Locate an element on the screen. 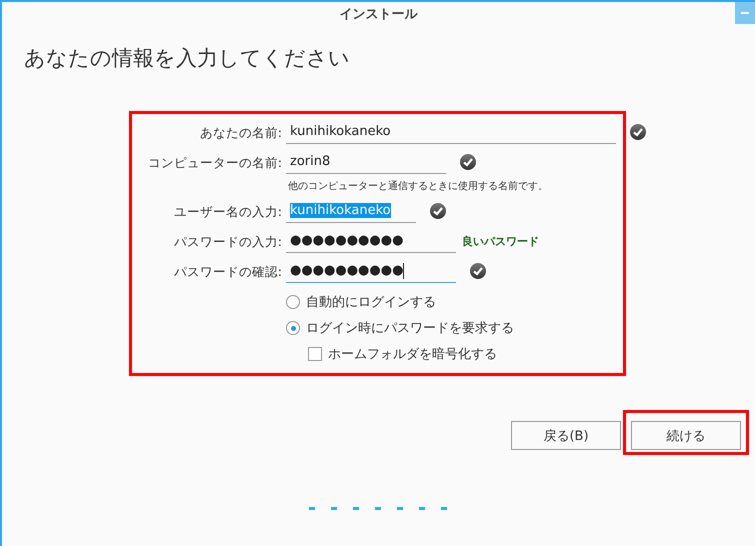 Image resolution: width=755 pixels, height=546 pixels. input-field: zorin8 is located at coordinates (366, 162).